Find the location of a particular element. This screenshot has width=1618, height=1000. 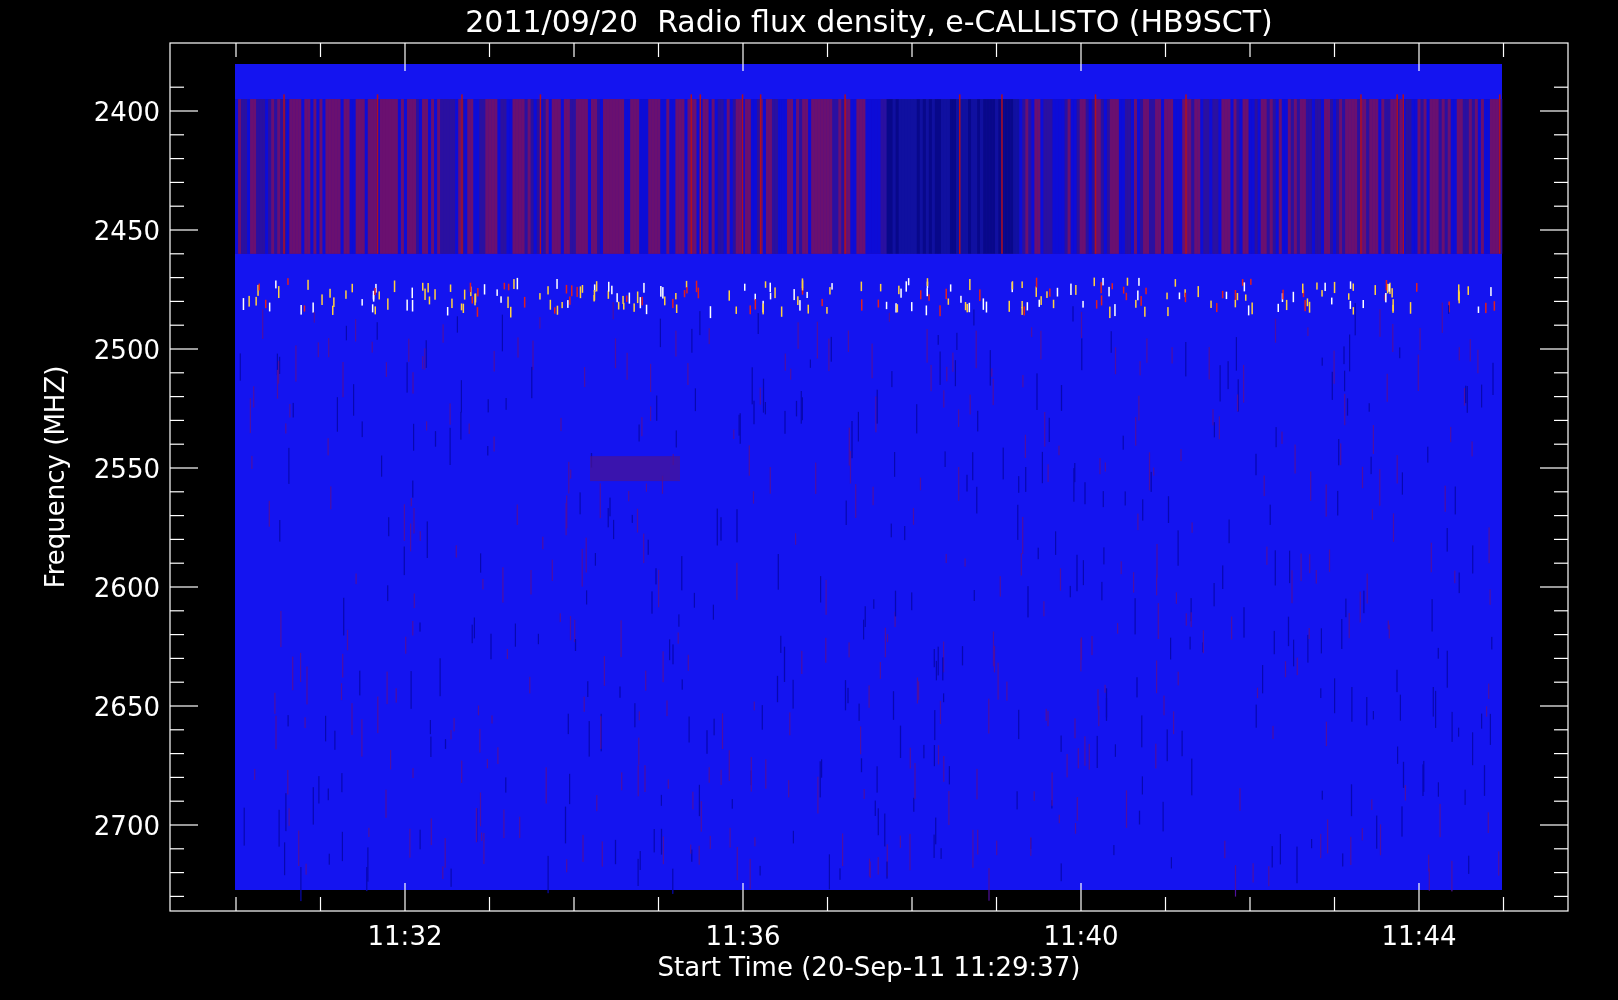

chart-title: 2011/09/20 Radio flux density, e-CALLISTO (HB9SCT) is located at coordinates (869, 21).